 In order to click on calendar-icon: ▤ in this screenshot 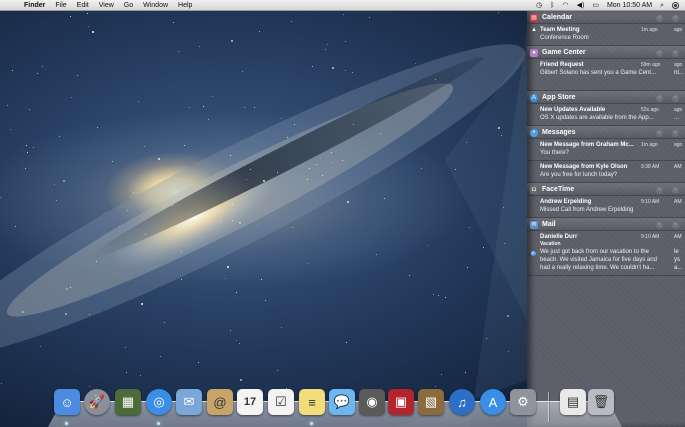, I will do `click(534, 17)`.